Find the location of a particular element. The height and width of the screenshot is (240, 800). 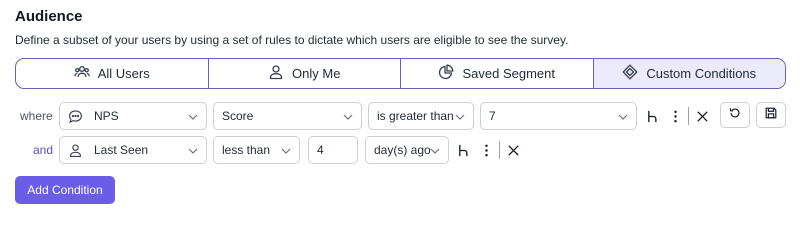

page-title: Audience is located at coordinates (49, 16).